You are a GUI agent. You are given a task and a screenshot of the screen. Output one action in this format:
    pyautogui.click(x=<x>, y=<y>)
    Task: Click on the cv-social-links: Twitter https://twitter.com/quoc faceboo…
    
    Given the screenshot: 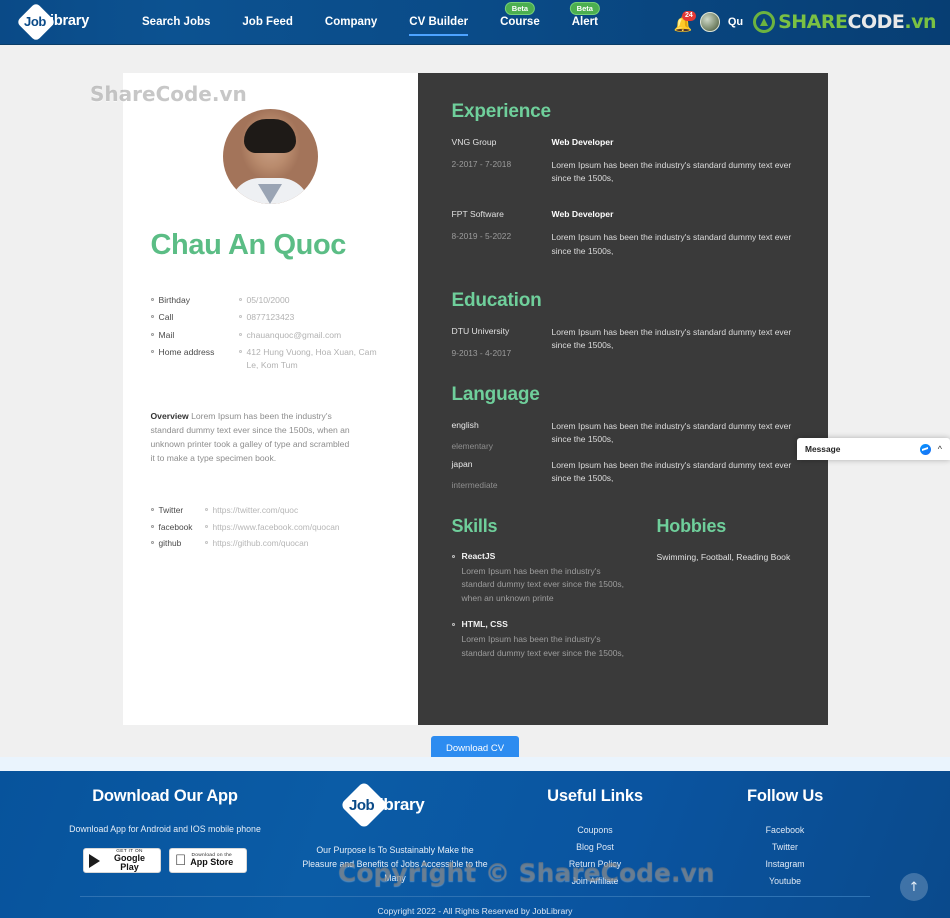 What is the action you would take?
    pyautogui.click(x=270, y=527)
    